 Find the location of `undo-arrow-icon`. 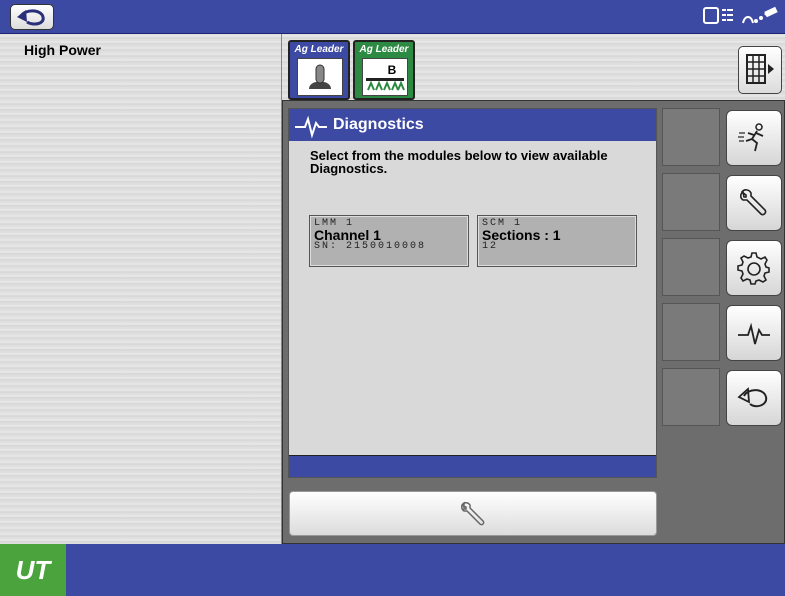

undo-arrow-icon is located at coordinates (752, 397).